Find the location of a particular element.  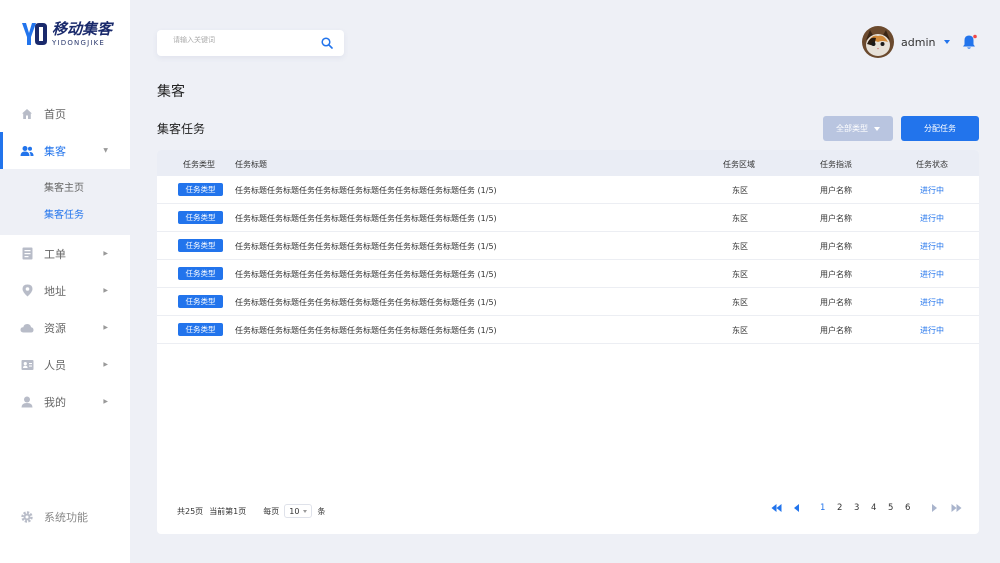

sidebar-item-workorder: 工单 ▶ is located at coordinates (65, 253).